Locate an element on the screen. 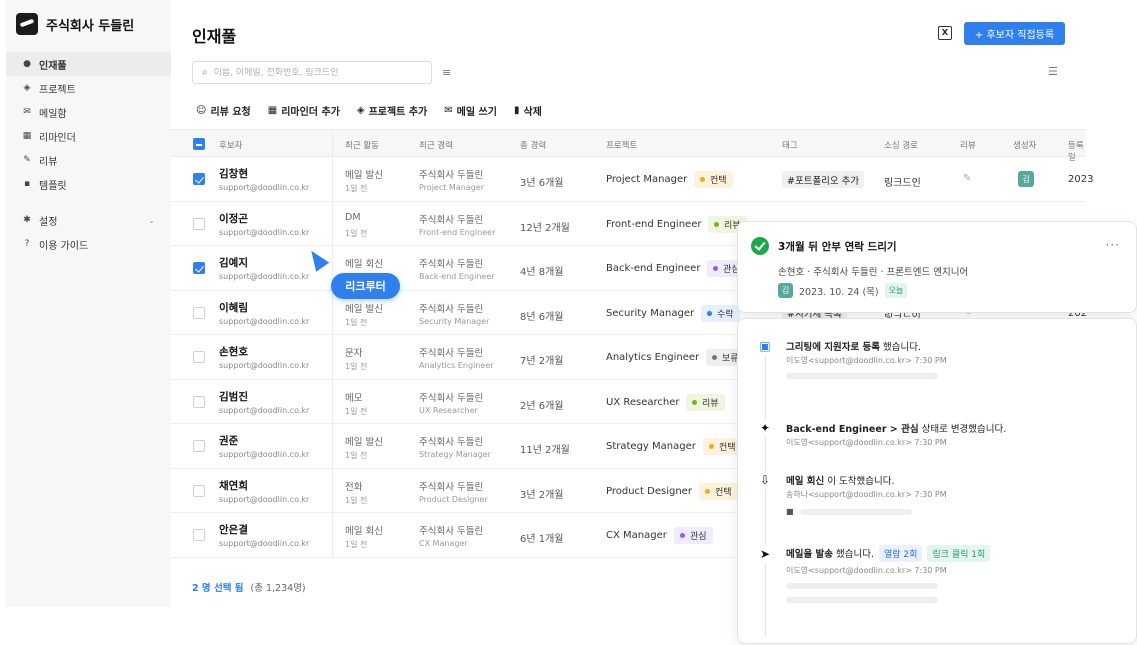 Image resolution: width=1137 pixels, height=645 pixels. sidebar-item-settings: ✱ 설정 ⌄ is located at coordinates (88, 220).